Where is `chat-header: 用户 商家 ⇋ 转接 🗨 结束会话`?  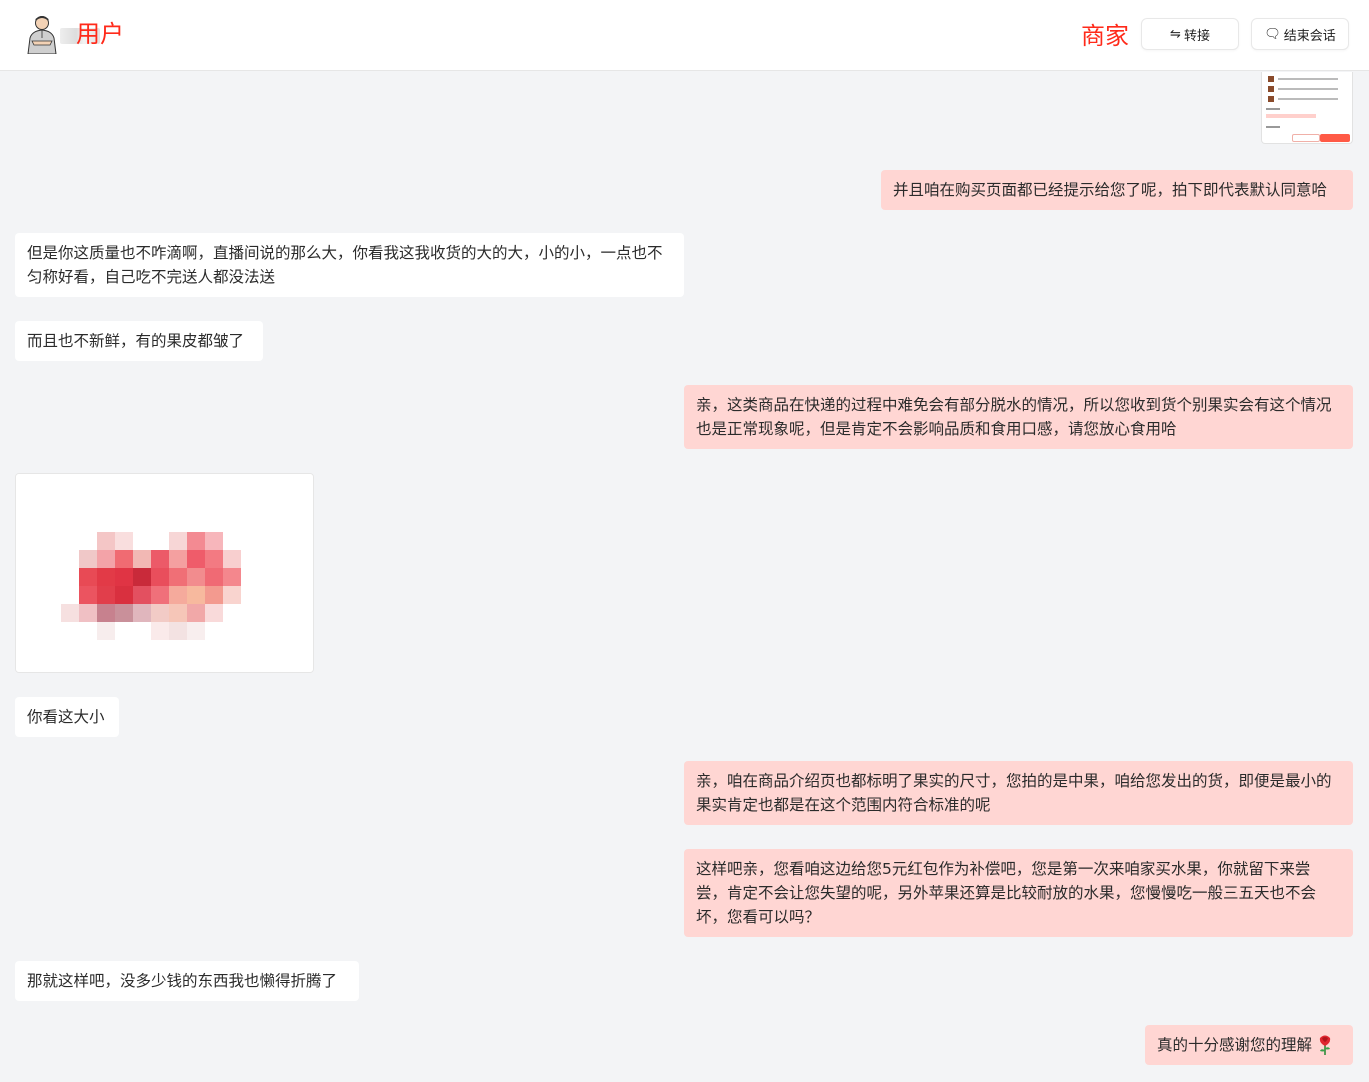 chat-header: 用户 商家 ⇋ 转接 🗨 结束会话 is located at coordinates (684, 35).